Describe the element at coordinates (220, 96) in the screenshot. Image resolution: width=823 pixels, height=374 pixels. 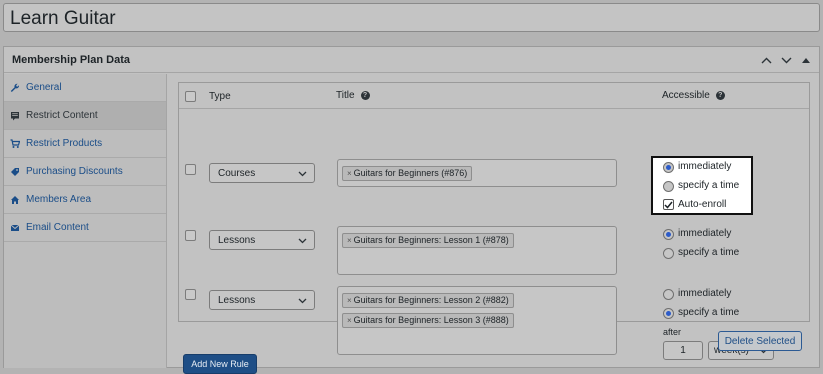
I see `column-header-type: Type` at that location.